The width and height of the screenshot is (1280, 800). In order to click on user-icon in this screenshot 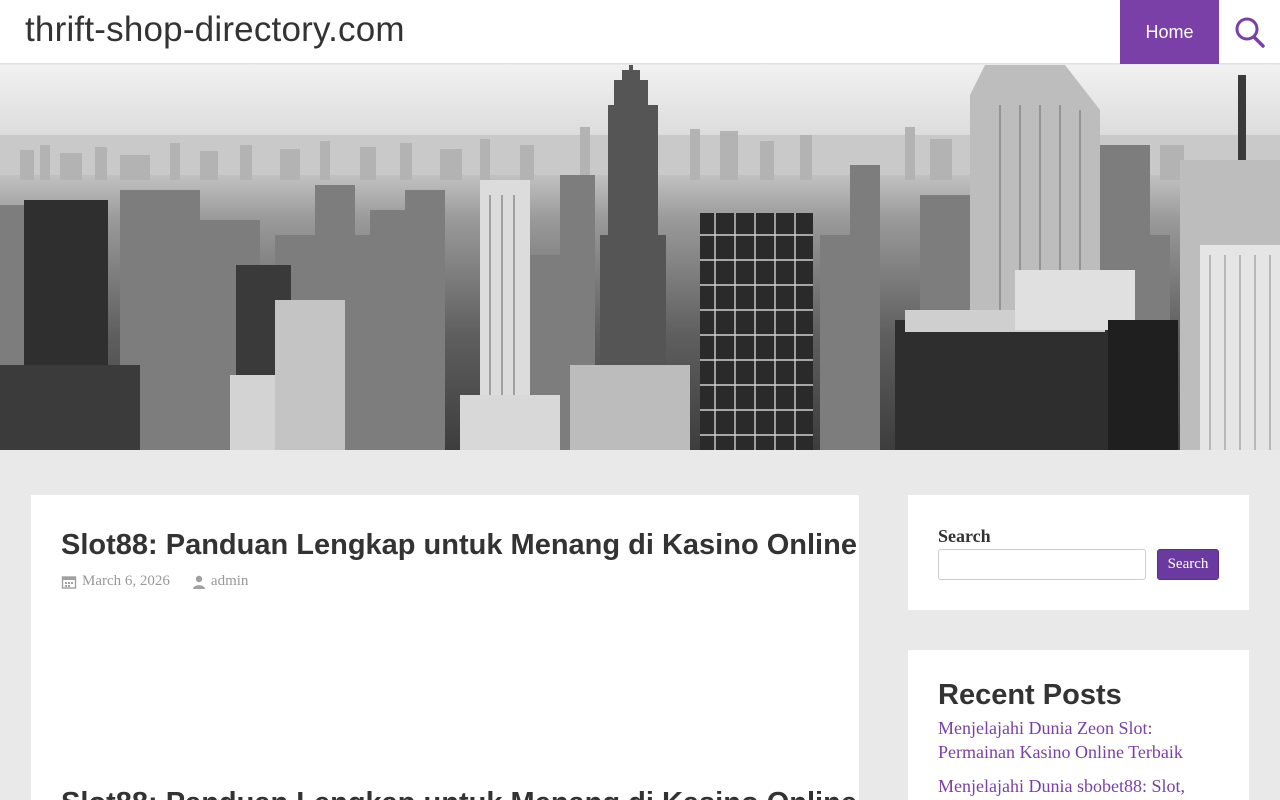, I will do `click(198, 582)`.